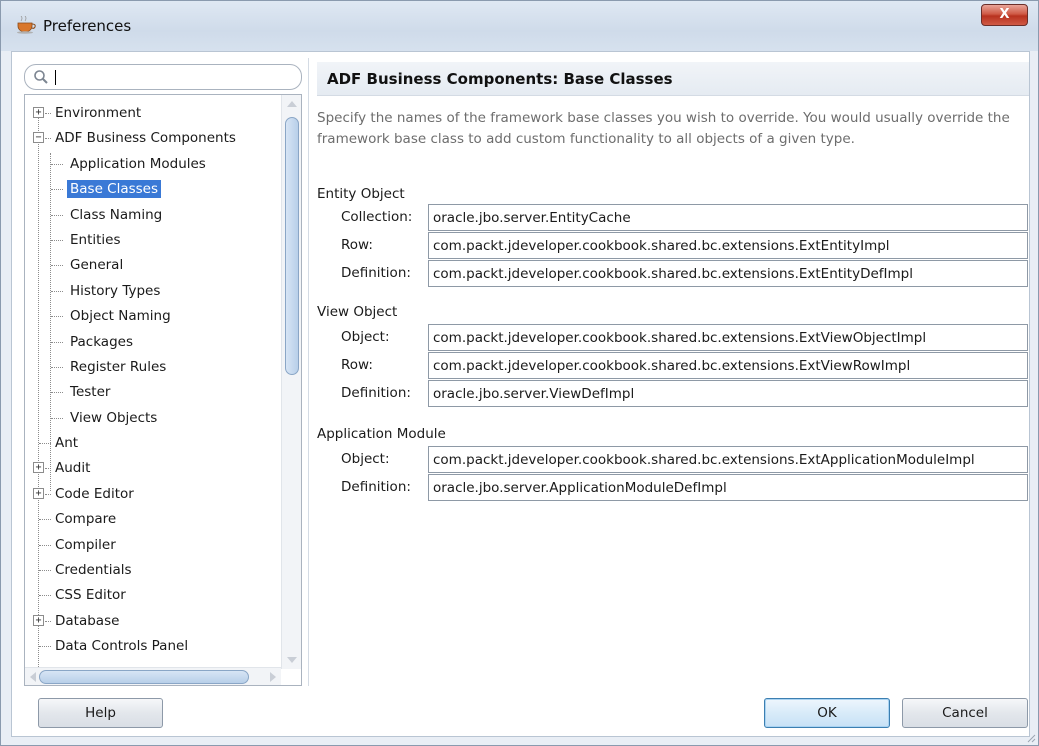  Describe the element at coordinates (152, 240) in the screenshot. I see `tree-item: Entities` at that location.